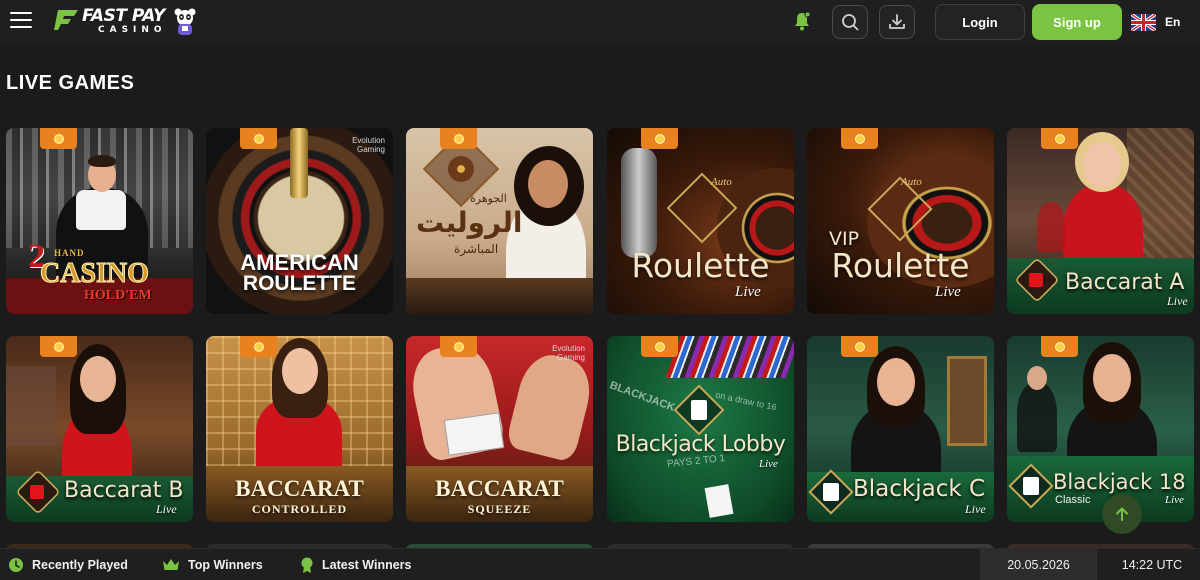 The height and width of the screenshot is (580, 1200). Describe the element at coordinates (368, 145) in the screenshot. I see `provider-label: Evolution Gaming` at that location.